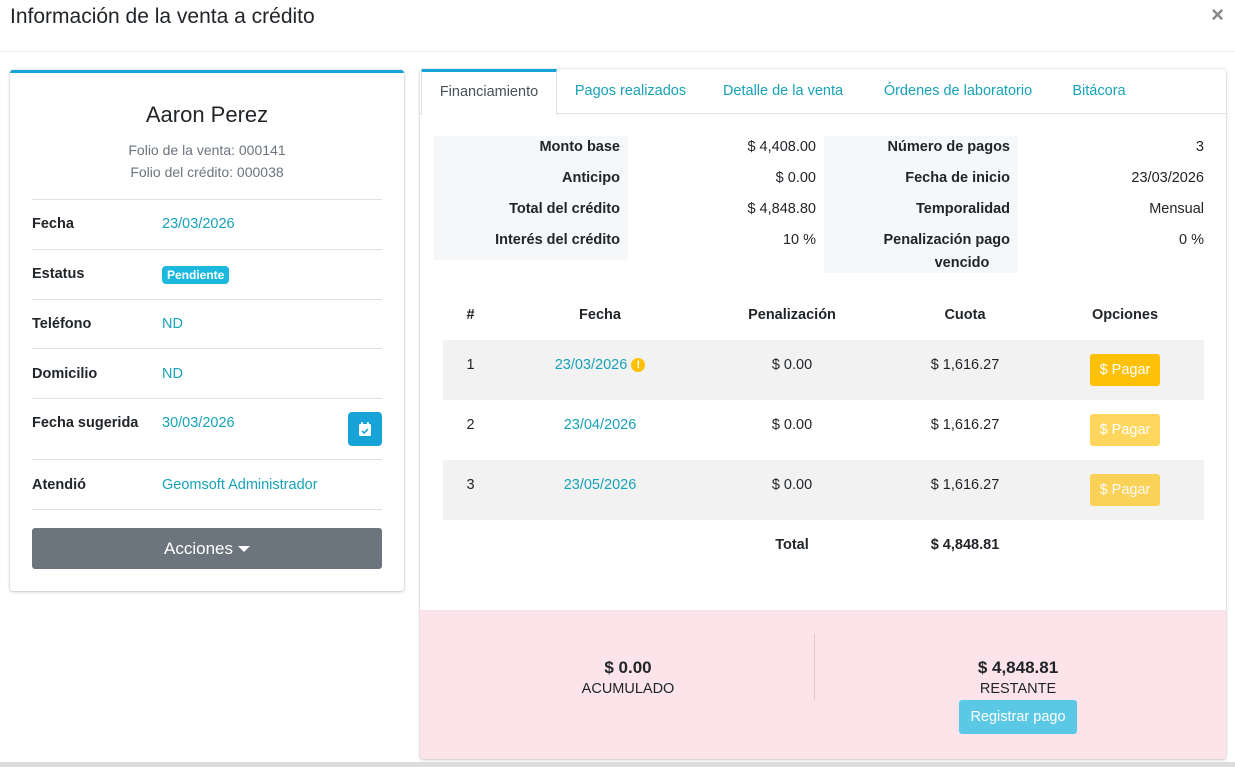 The width and height of the screenshot is (1235, 767). Describe the element at coordinates (564, 209) in the screenshot. I see `total-credito-label: Total del crédito` at that location.